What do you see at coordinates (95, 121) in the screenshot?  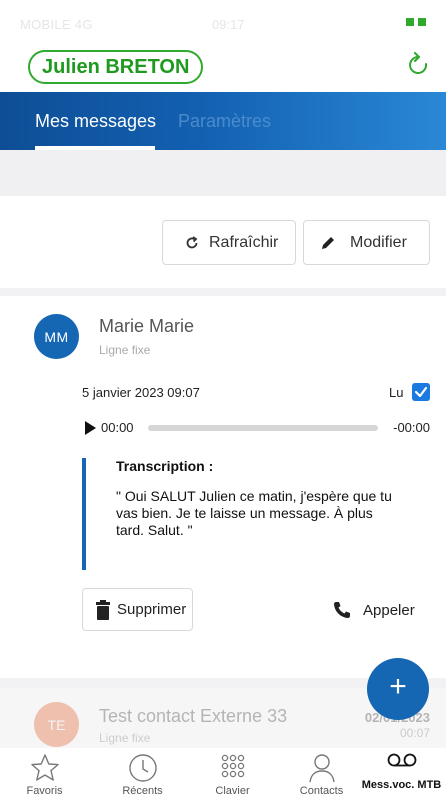 I see `tab-messages: Mes messages` at bounding box center [95, 121].